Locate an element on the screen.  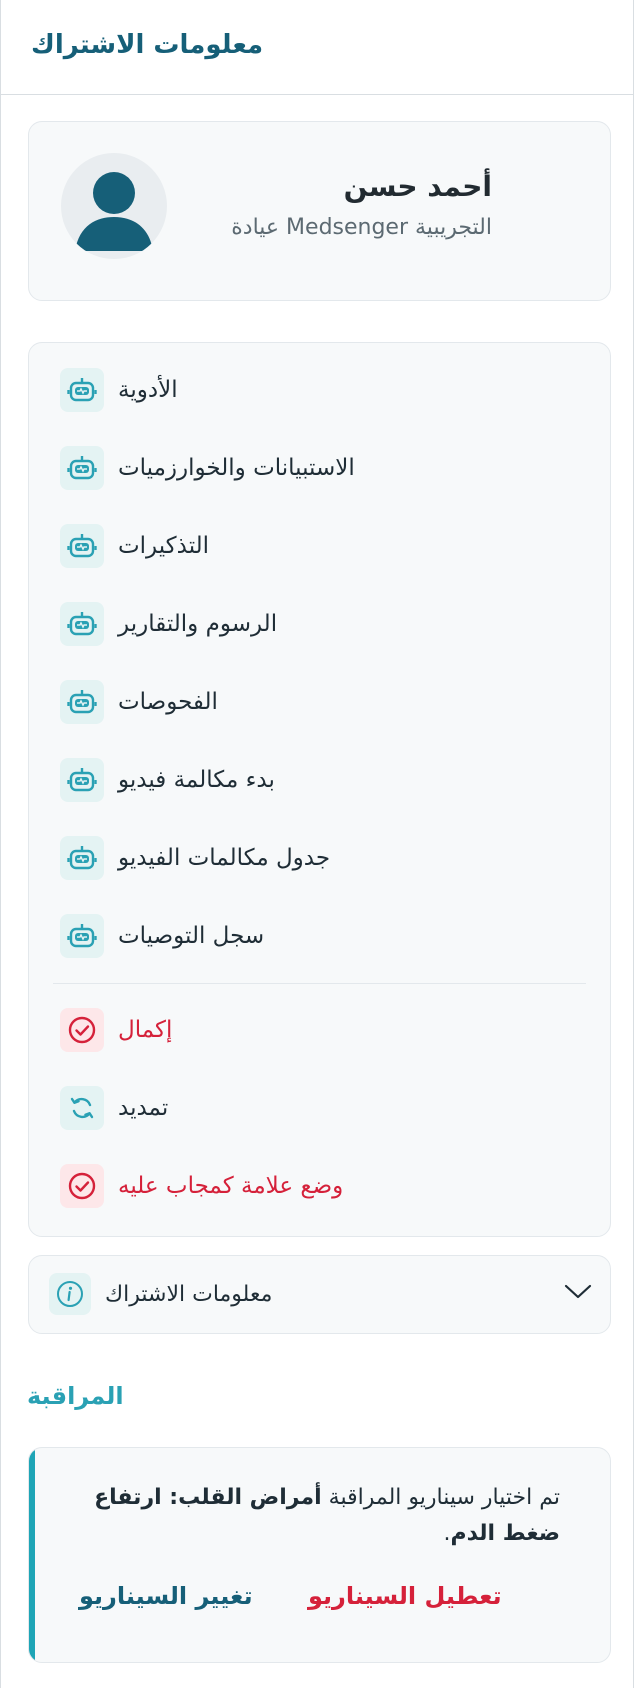
monitoring-section-title: المراقبة is located at coordinates (75, 1396).